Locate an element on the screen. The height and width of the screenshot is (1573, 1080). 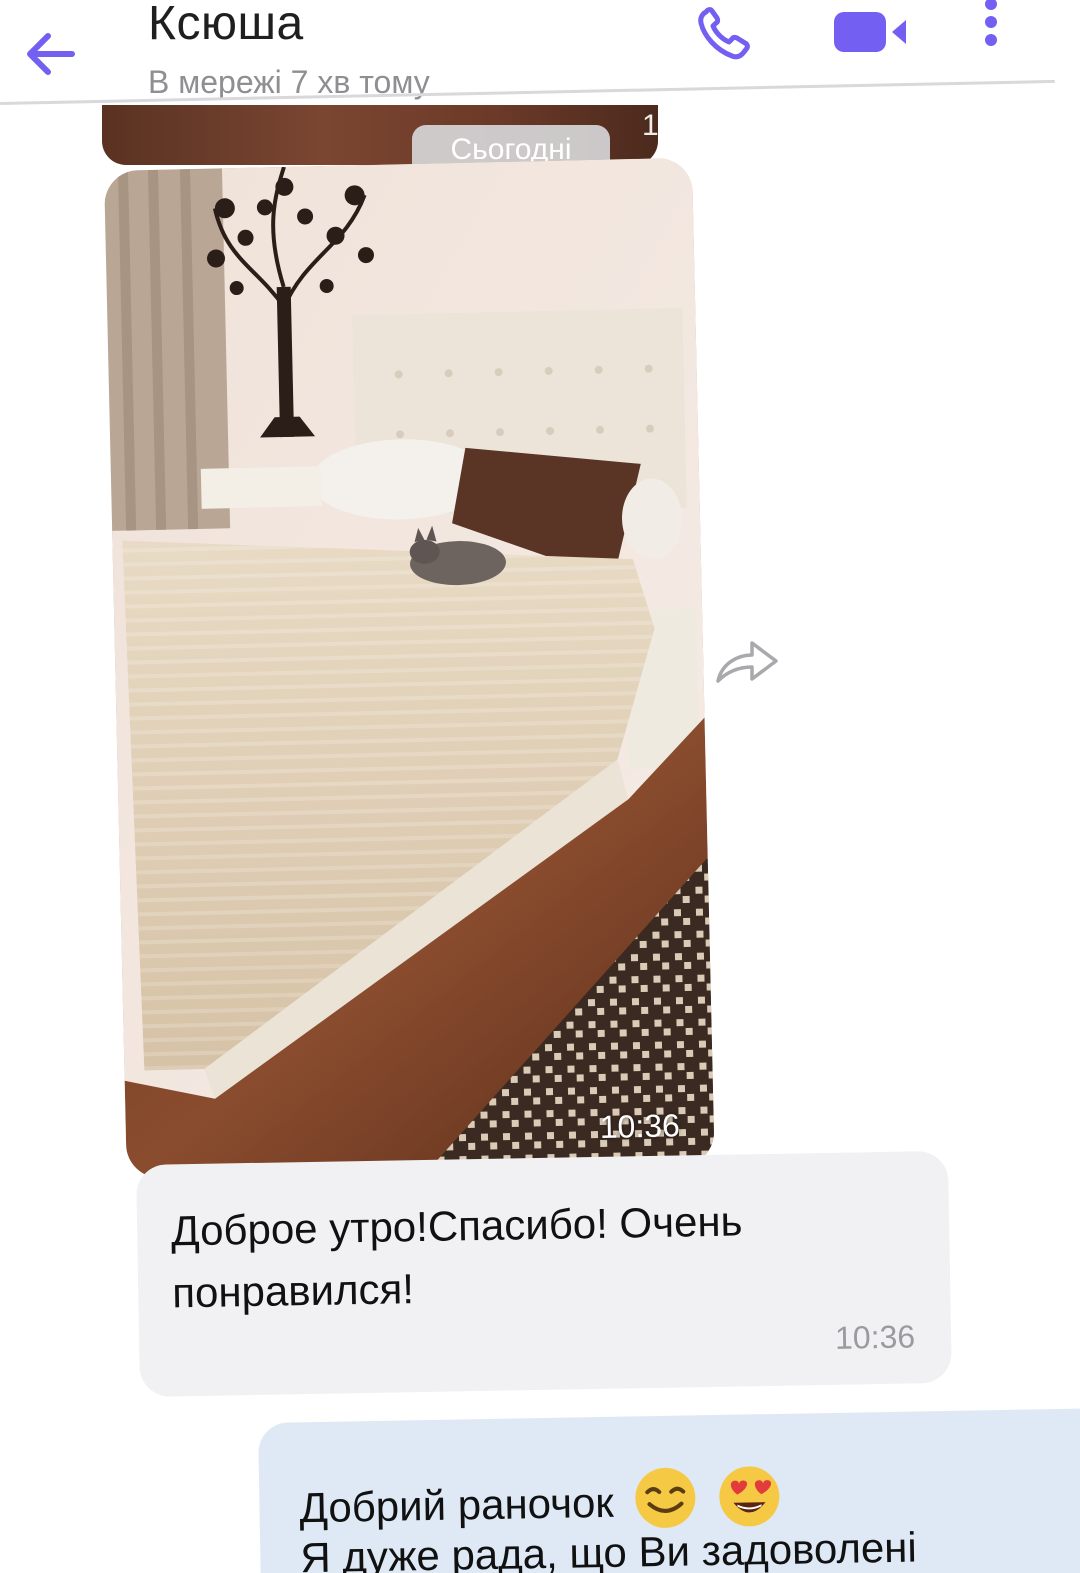
more-vertical-icon is located at coordinates (991, 23).